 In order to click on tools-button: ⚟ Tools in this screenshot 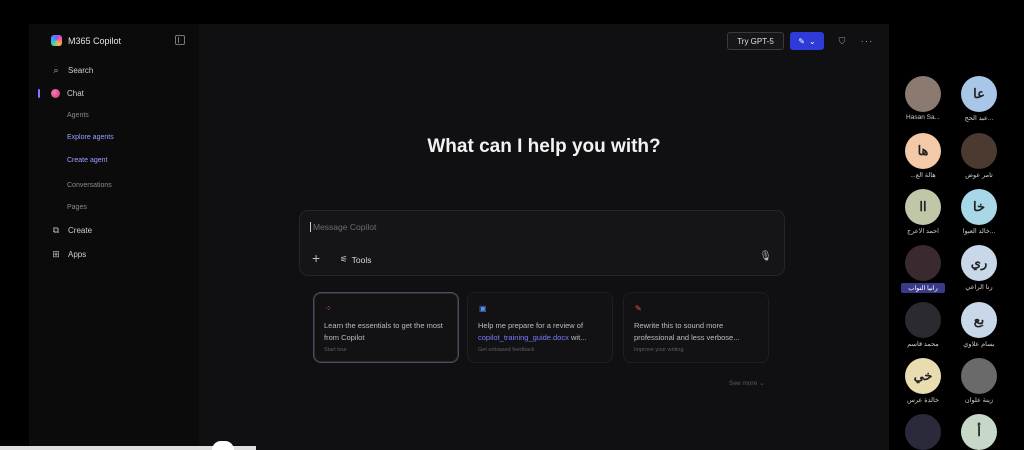, I will do `click(355, 259)`.